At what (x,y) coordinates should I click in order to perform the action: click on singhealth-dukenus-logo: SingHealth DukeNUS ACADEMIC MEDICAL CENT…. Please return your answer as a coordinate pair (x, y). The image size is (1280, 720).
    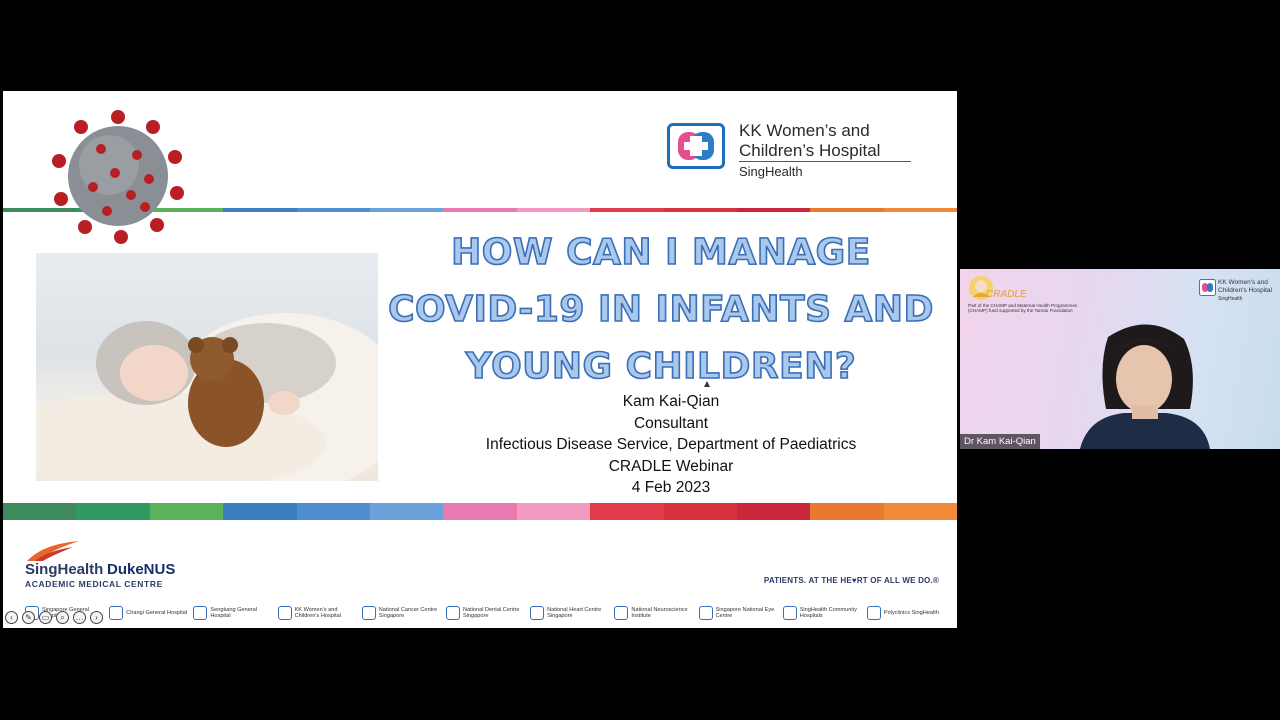
    Looking at the image, I should click on (121, 567).